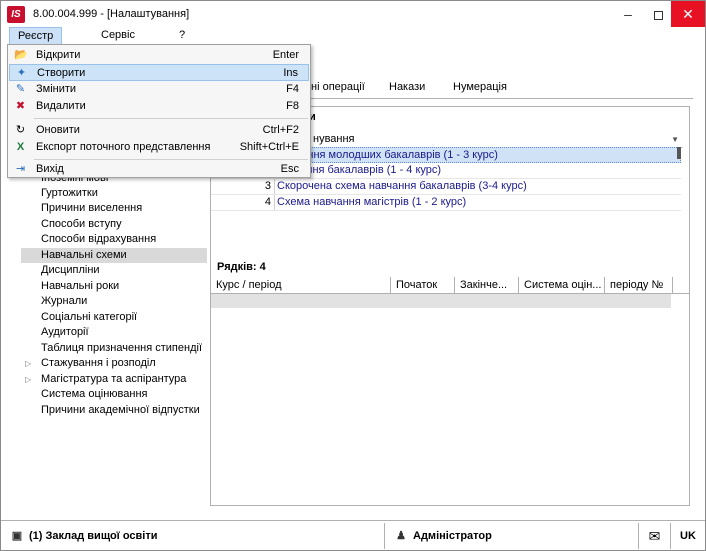 The image size is (706, 551). Describe the element at coordinates (65, 332) in the screenshot. I see `tree-item-label: Аудиторії` at that location.